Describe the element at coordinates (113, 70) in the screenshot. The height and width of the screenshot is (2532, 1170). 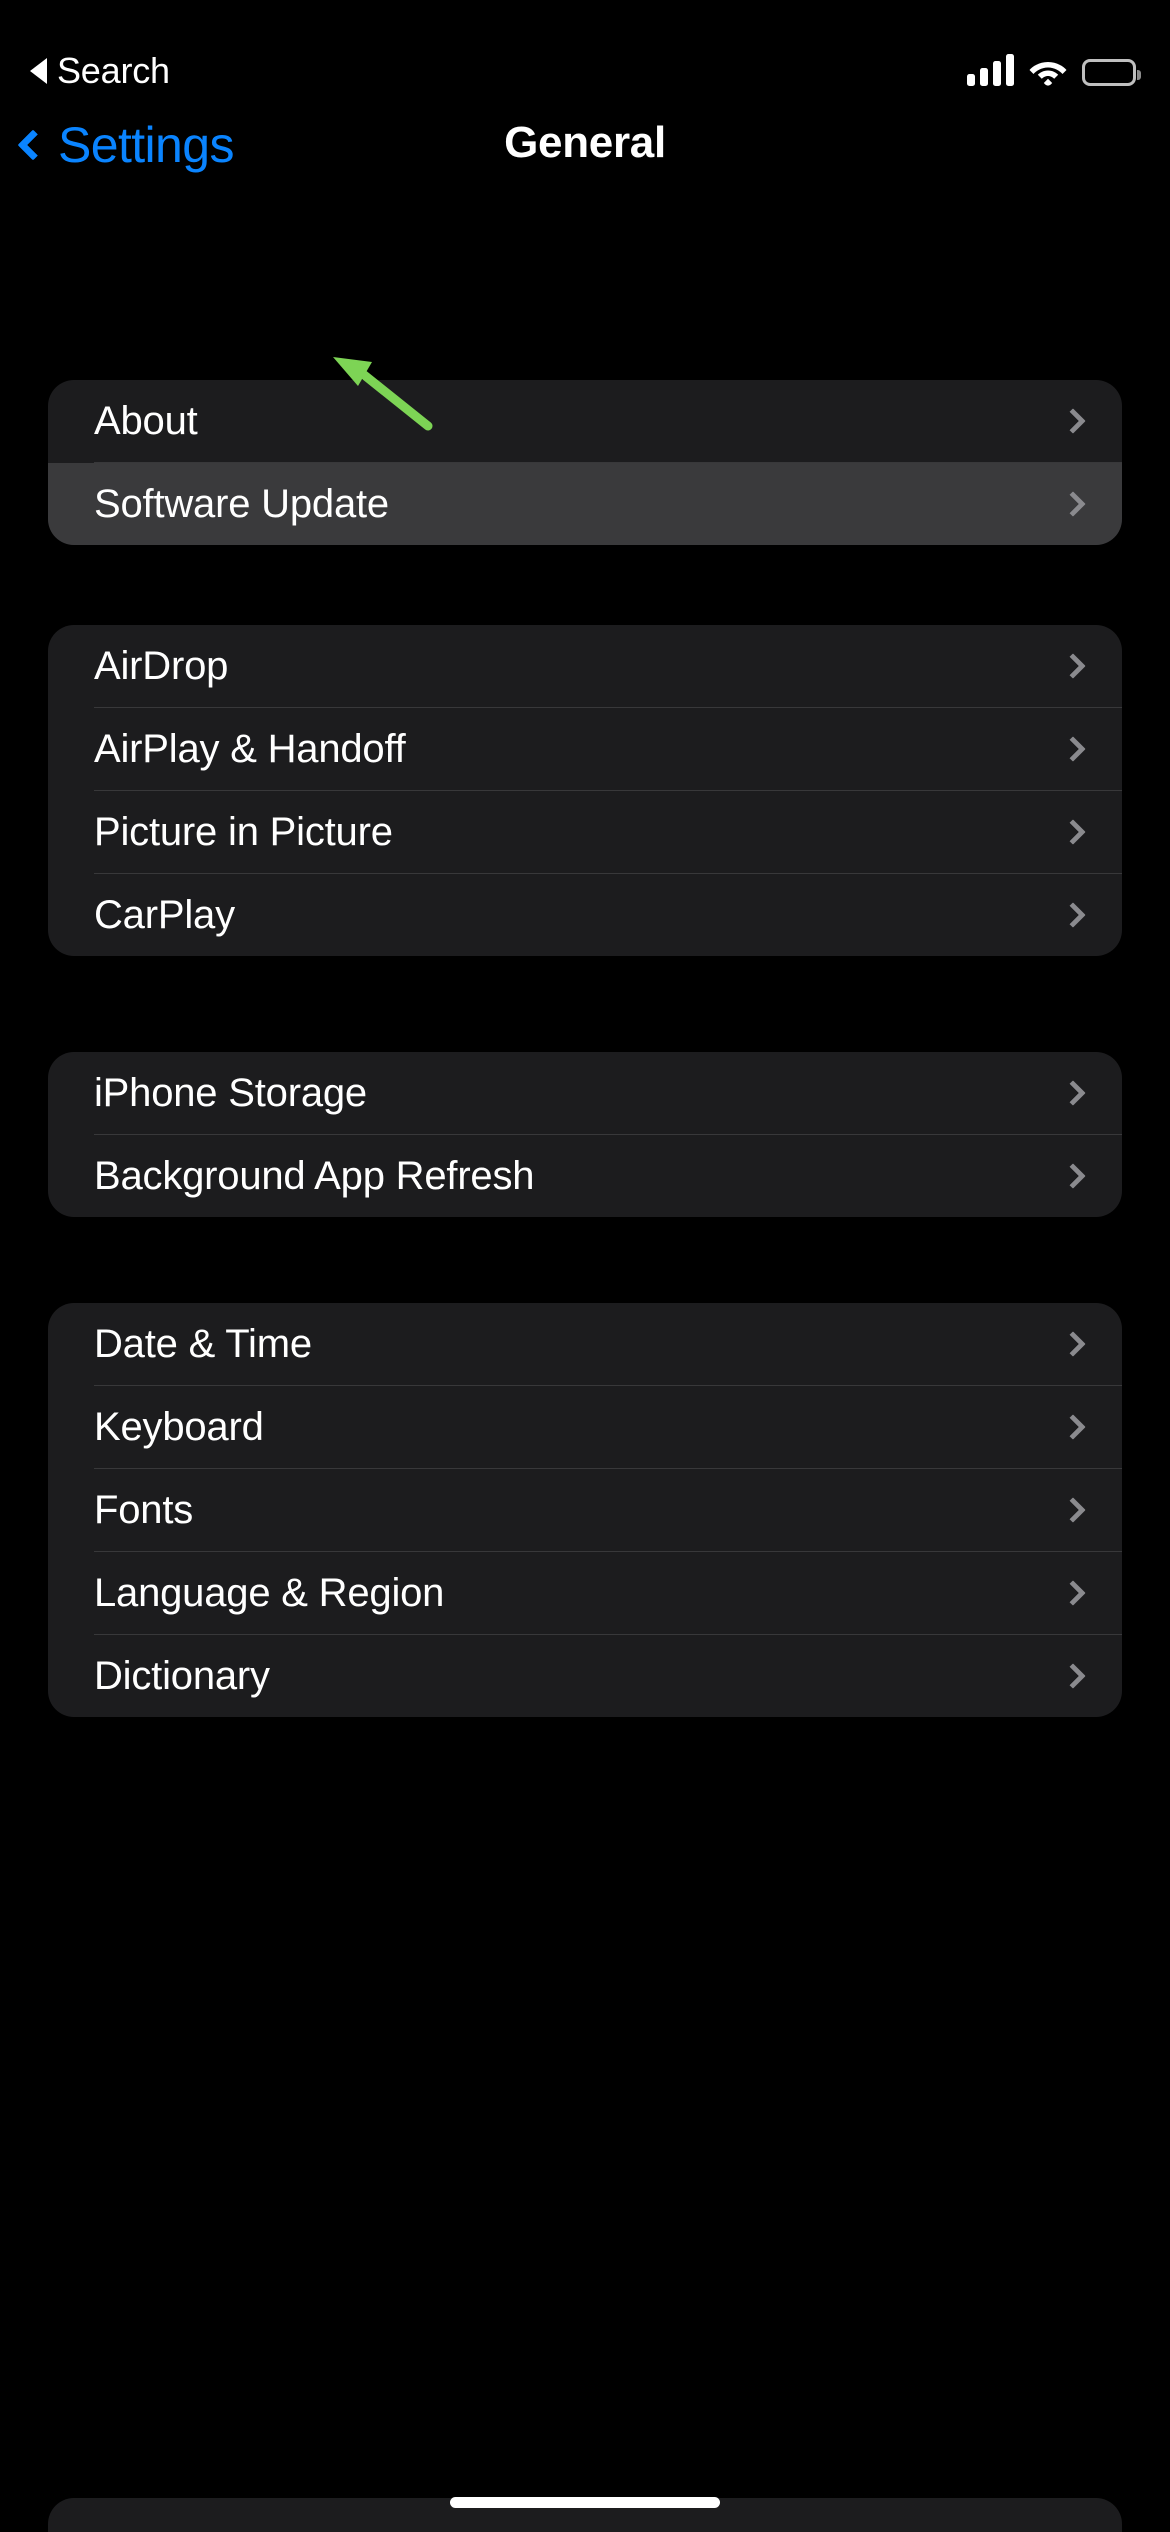
I see `return-app-label: Search` at that location.